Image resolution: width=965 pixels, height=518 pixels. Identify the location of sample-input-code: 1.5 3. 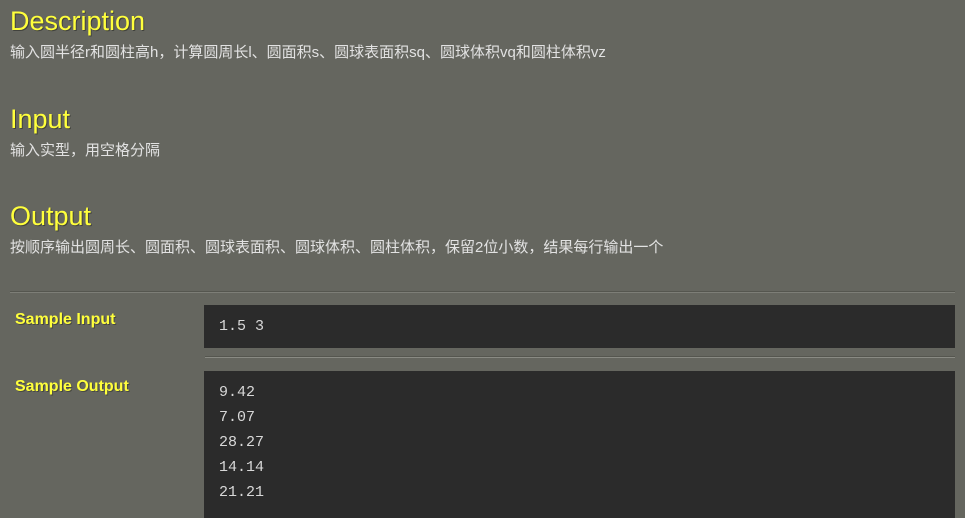
(579, 326).